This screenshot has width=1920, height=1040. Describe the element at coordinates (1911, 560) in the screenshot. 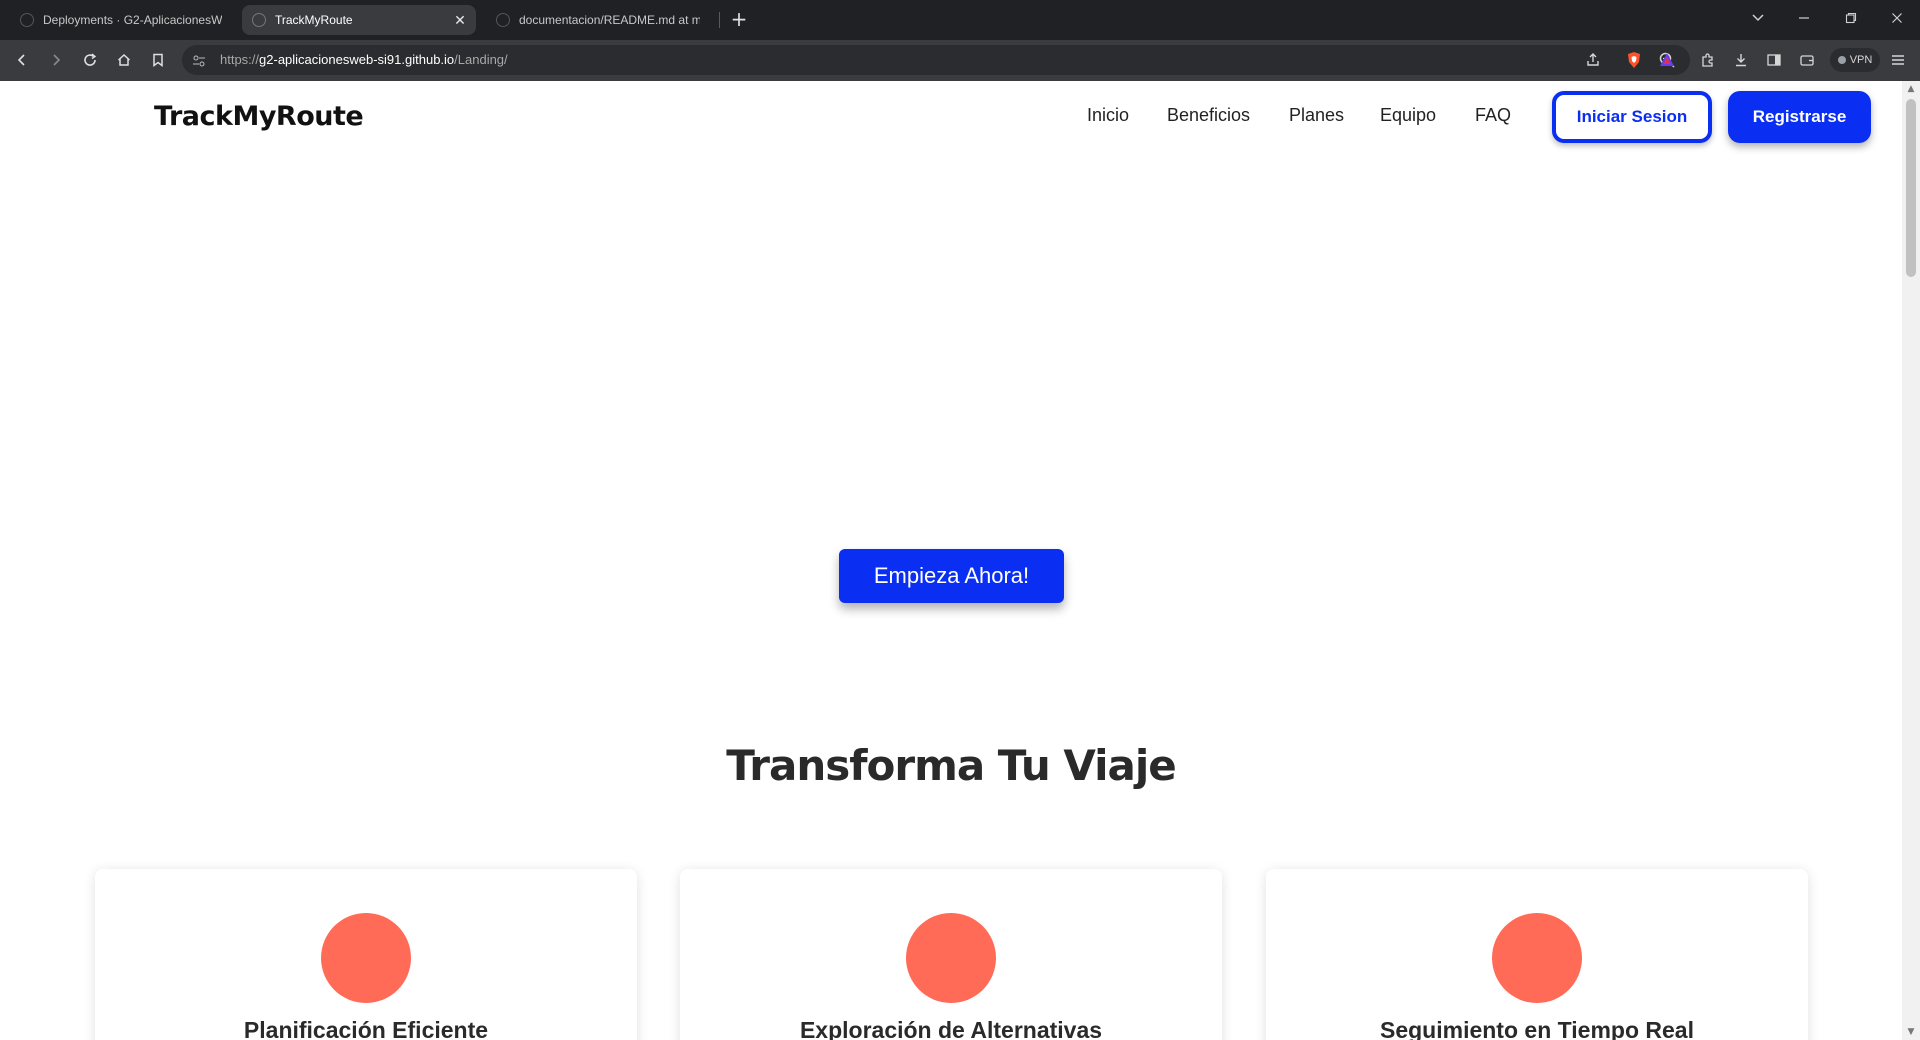

I see `page-scrollbar: ▲ ▼` at that location.